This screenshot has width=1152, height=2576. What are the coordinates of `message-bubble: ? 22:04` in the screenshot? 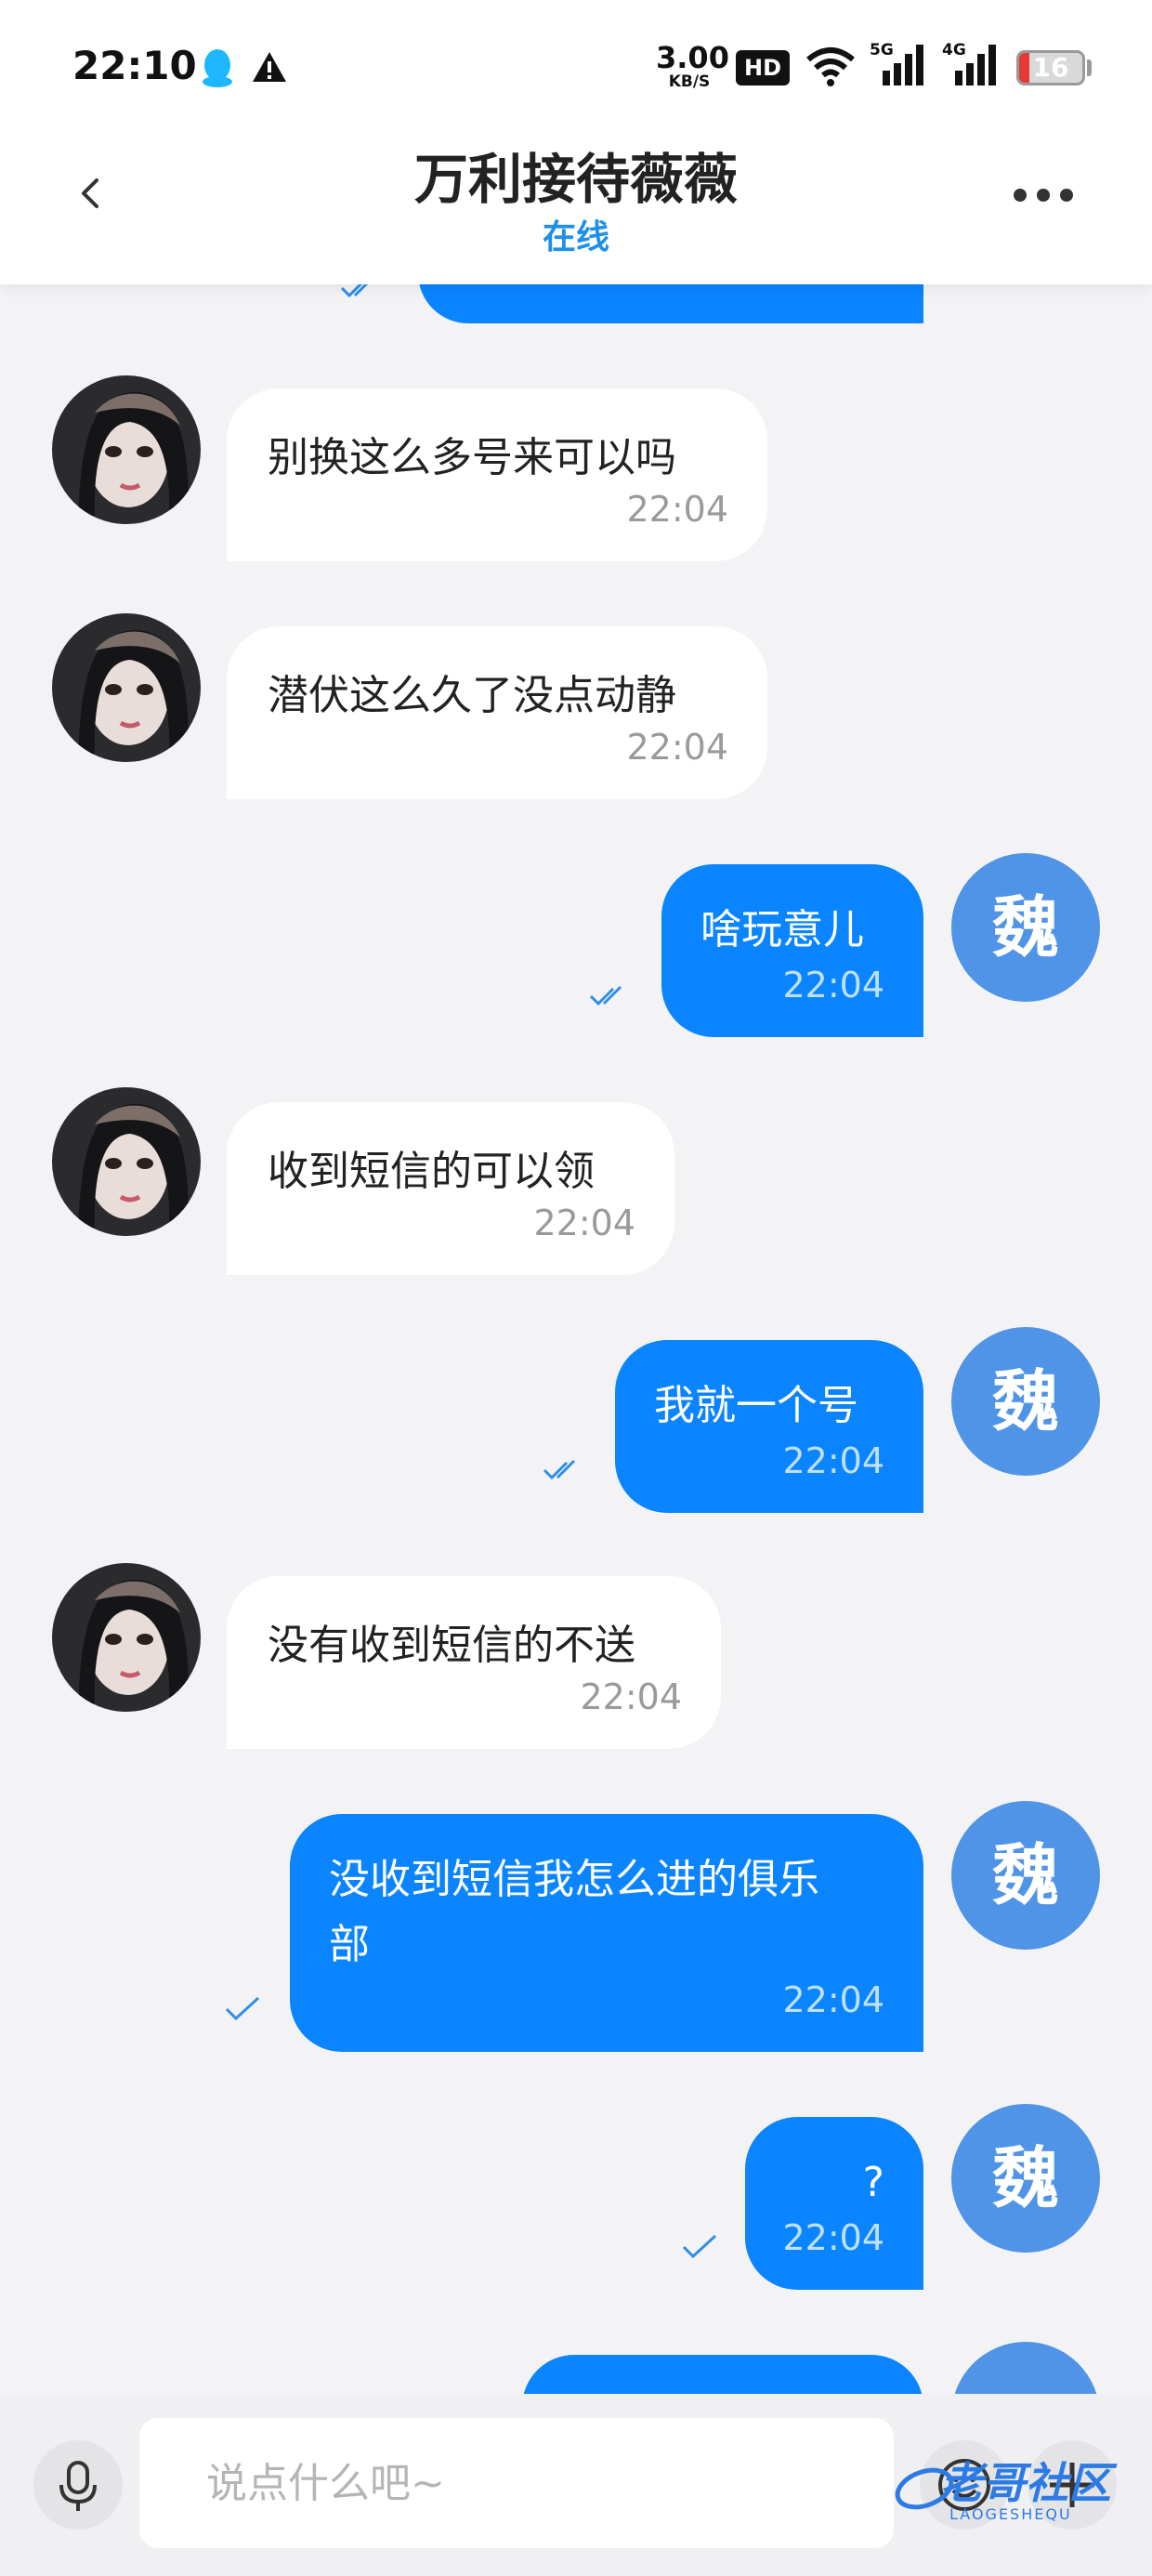 It's located at (834, 2203).